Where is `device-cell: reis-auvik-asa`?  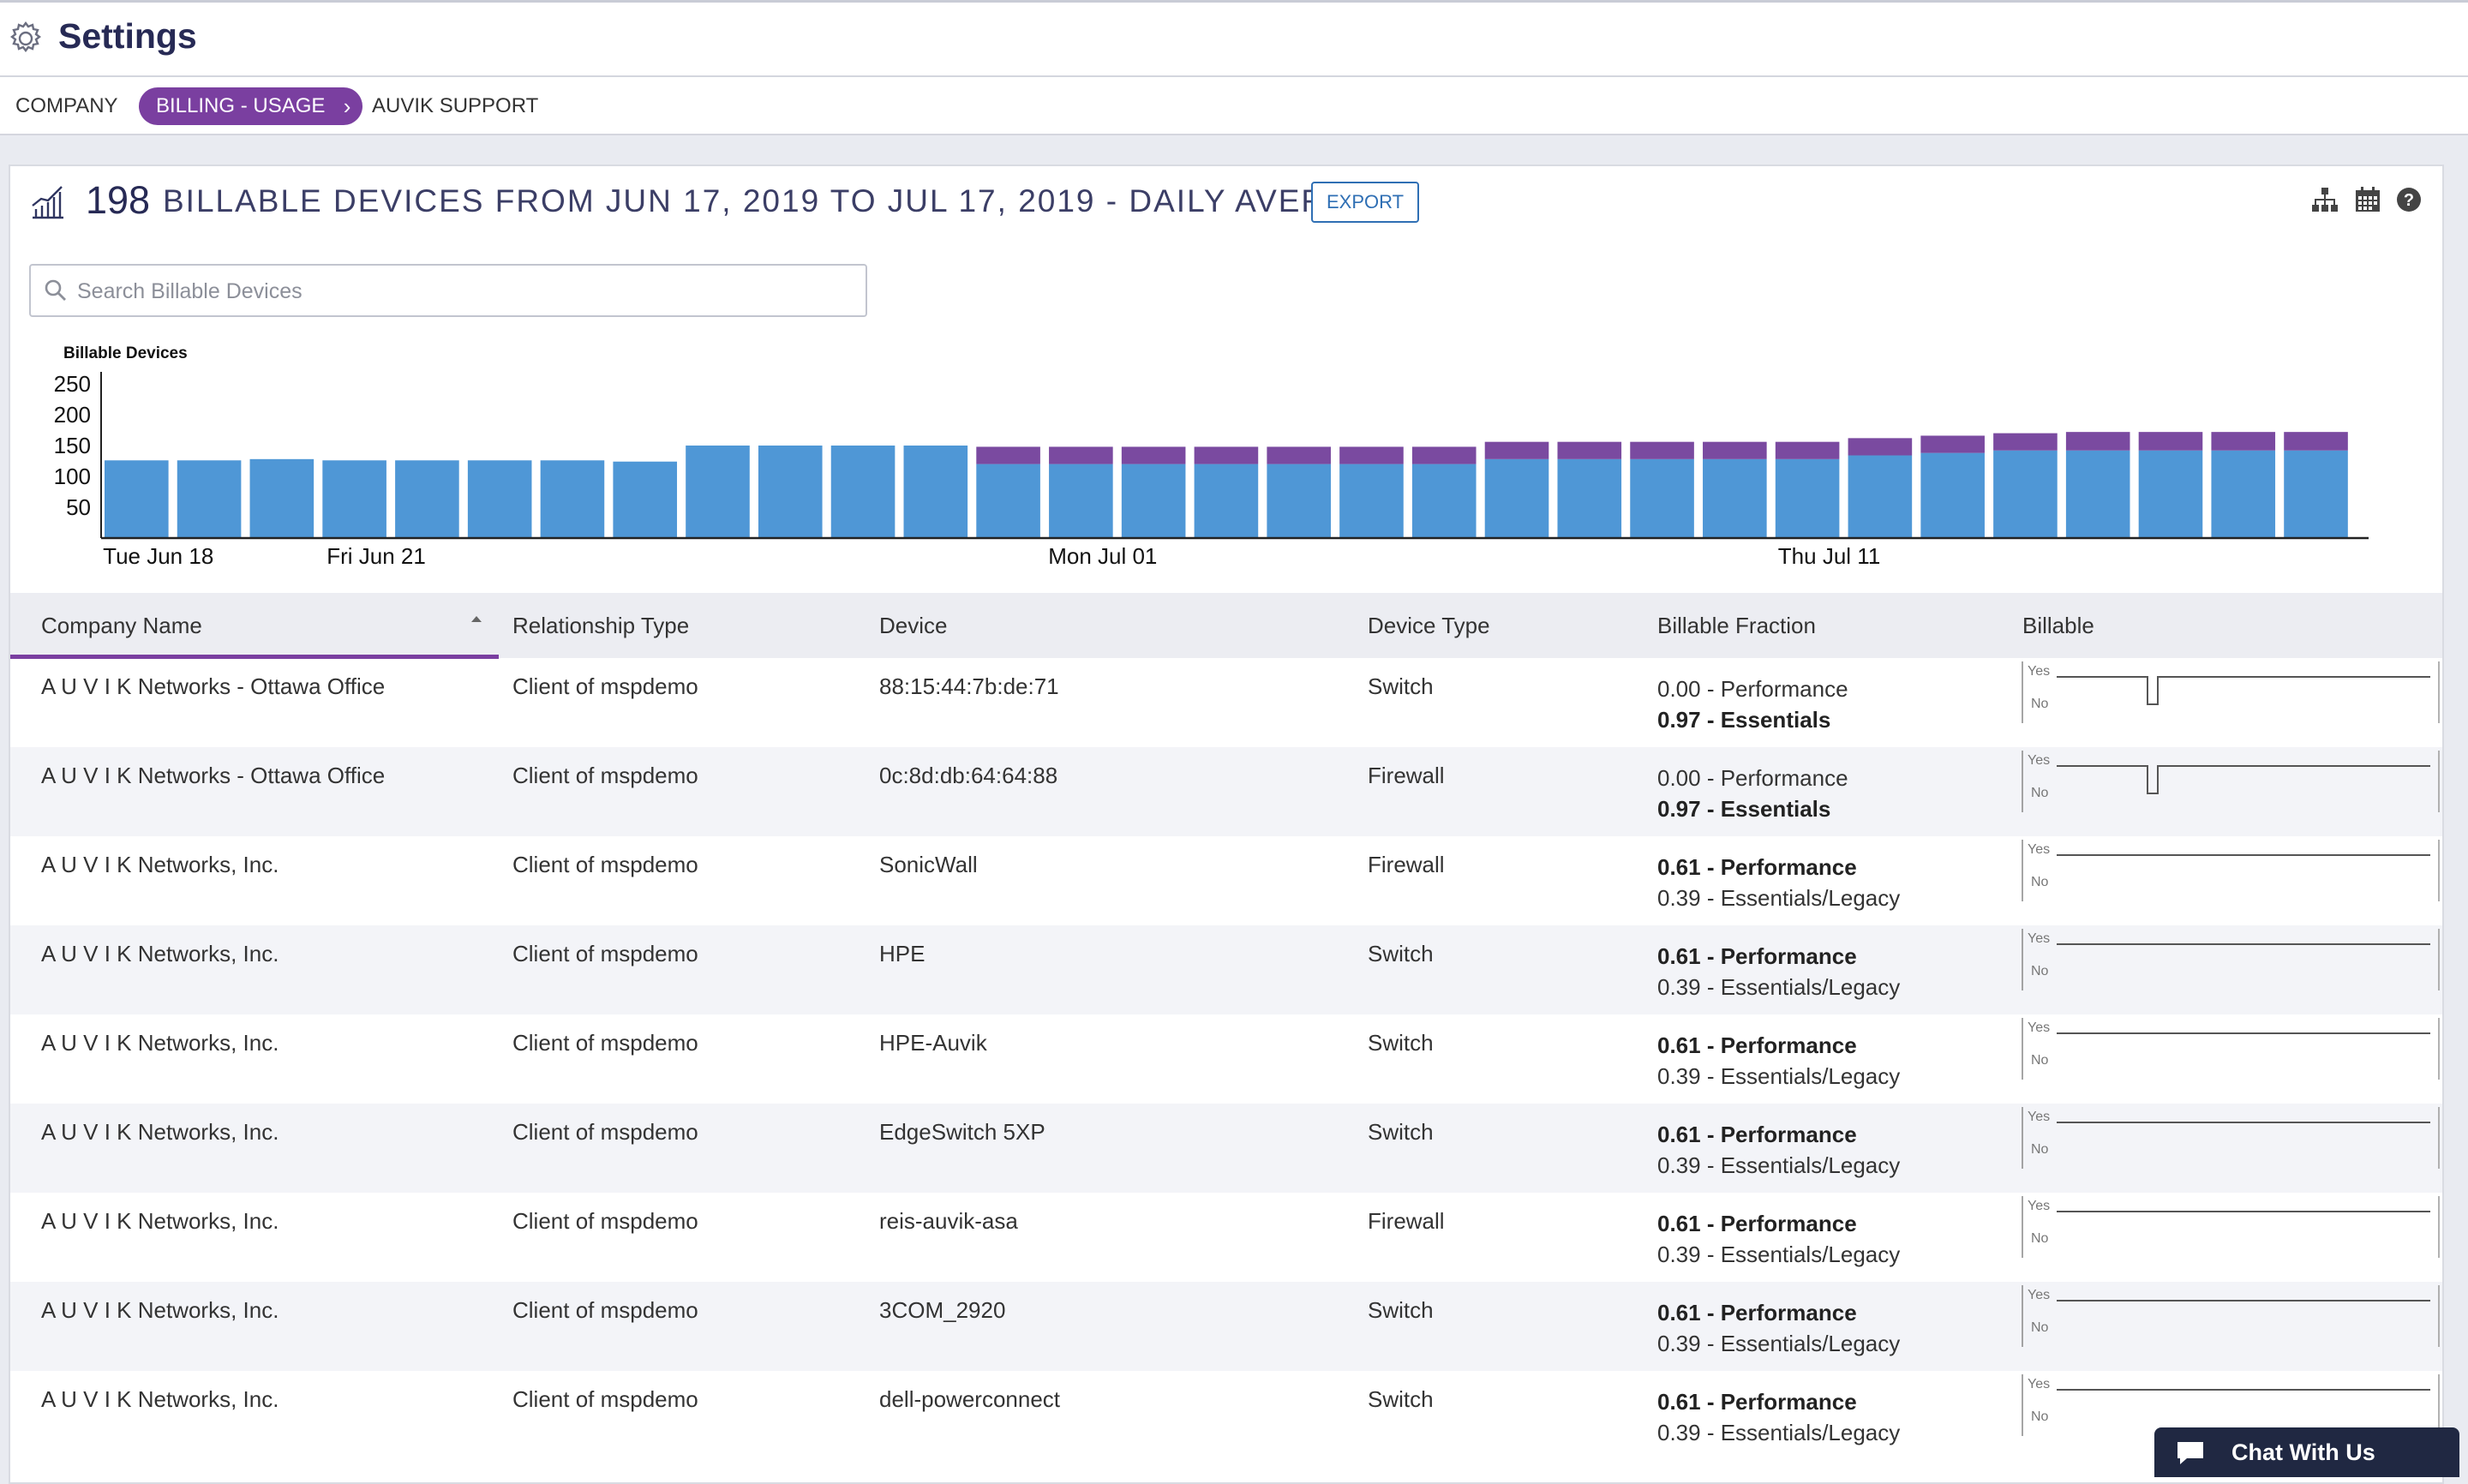 device-cell: reis-auvik-asa is located at coordinates (948, 1221).